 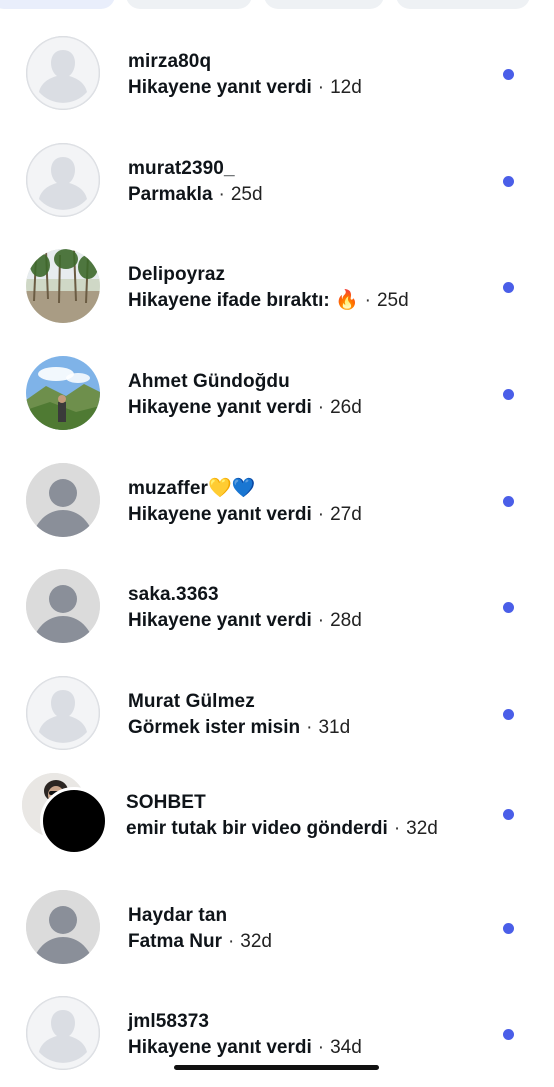 I want to click on chat-time: 12d, so click(x=346, y=87).